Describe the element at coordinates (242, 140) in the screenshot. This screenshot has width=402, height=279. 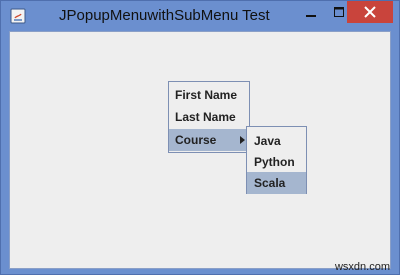
I see `submenu-arrow-icon` at that location.